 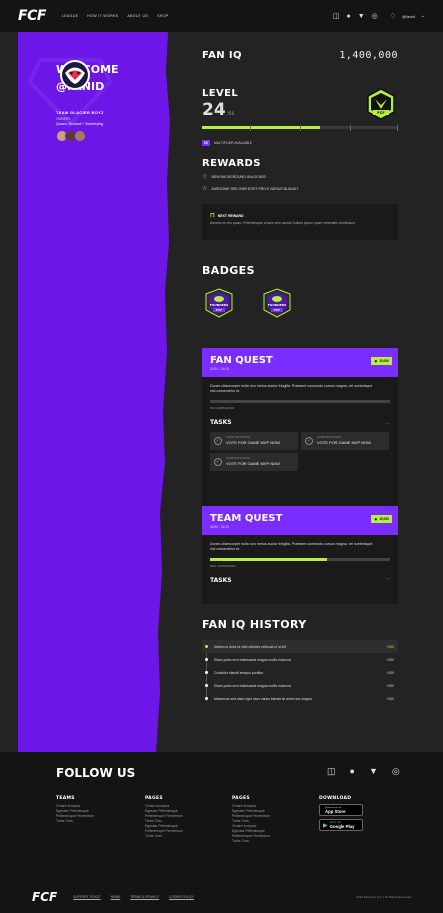 What do you see at coordinates (250, 128) in the screenshot?
I see `progress-tick` at bounding box center [250, 128].